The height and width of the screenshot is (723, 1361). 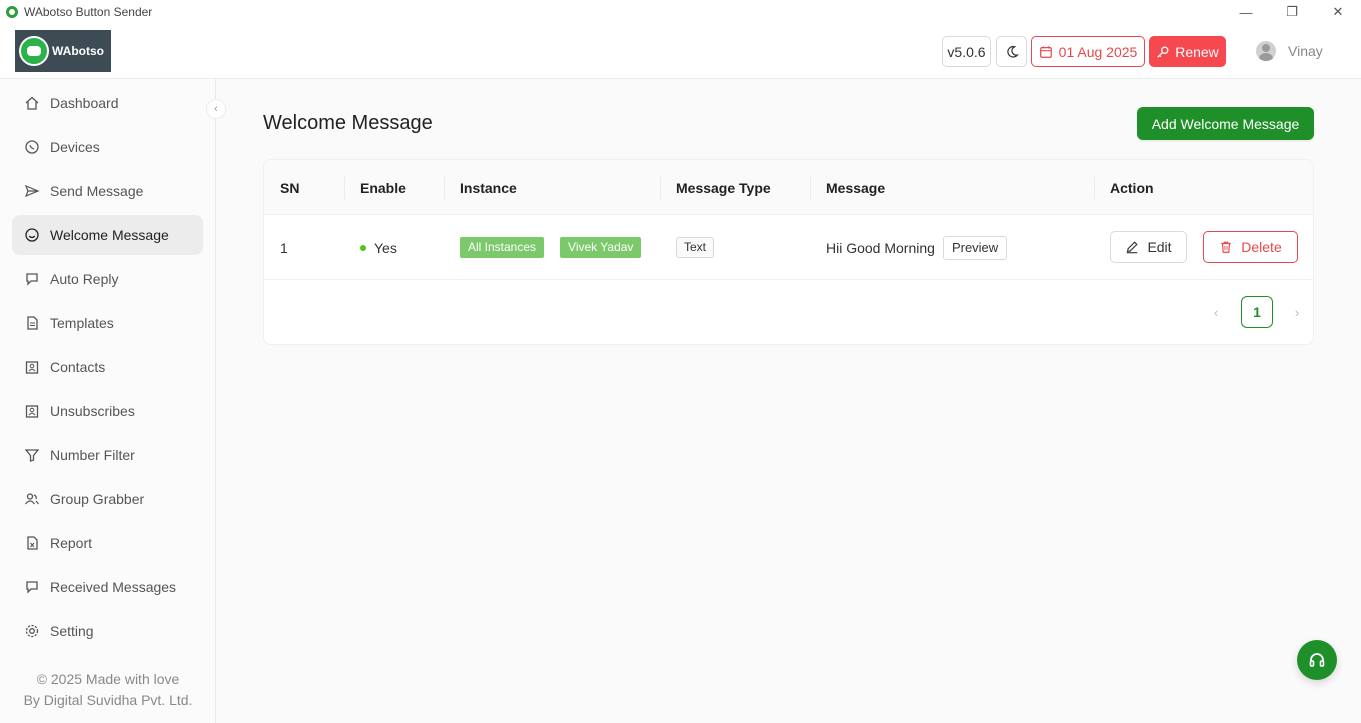 I want to click on chevron-right-icon: ›, so click(x=1297, y=312).